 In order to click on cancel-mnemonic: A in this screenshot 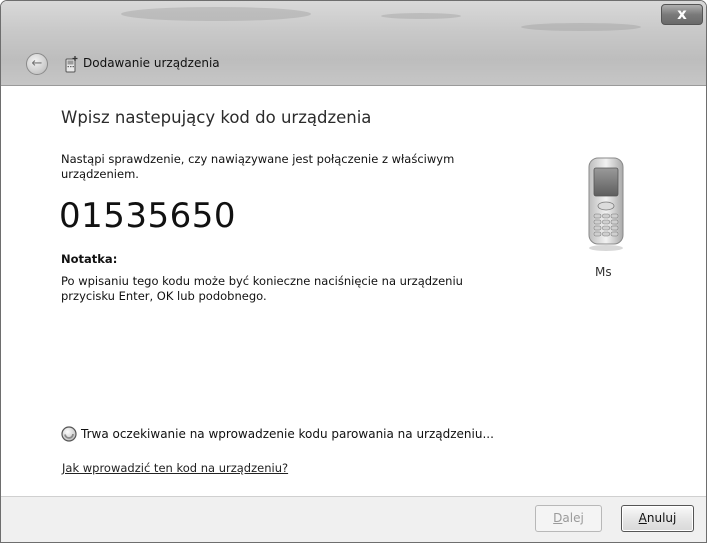, I will do `click(642, 518)`.